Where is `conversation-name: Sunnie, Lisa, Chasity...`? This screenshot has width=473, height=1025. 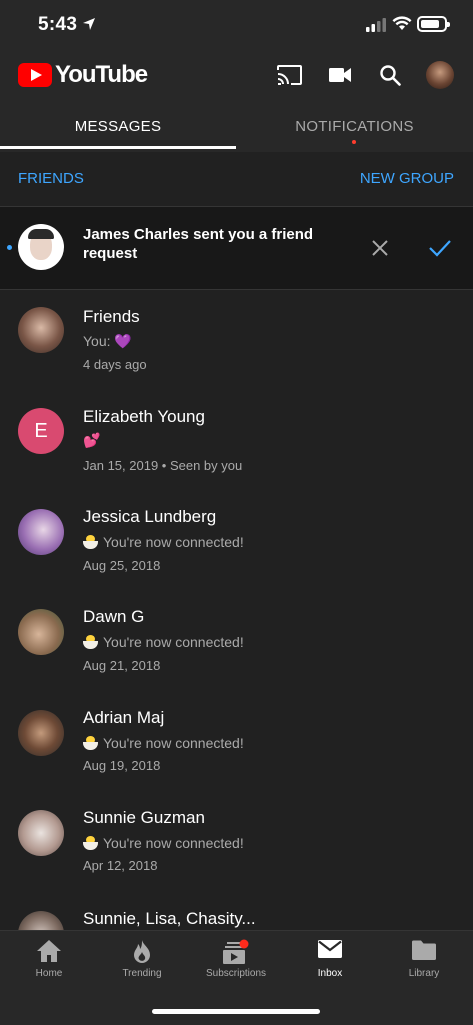
conversation-name: Sunnie, Lisa, Chasity... is located at coordinates (169, 918).